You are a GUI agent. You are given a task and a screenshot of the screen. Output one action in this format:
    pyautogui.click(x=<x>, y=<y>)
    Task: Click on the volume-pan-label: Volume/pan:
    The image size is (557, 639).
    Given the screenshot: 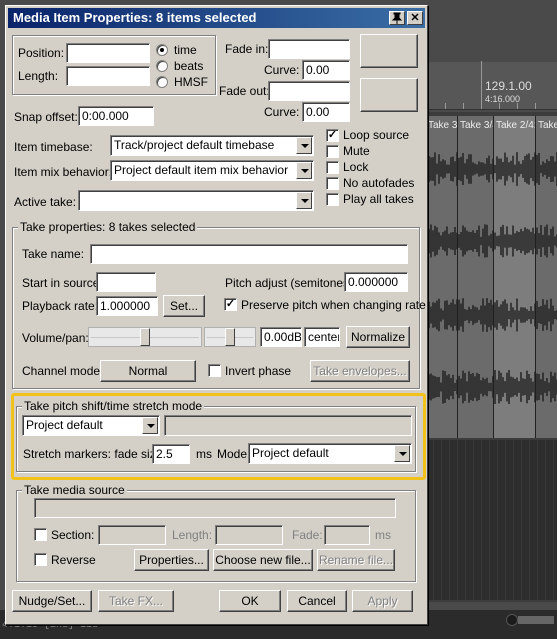 What is the action you would take?
    pyautogui.click(x=55, y=338)
    